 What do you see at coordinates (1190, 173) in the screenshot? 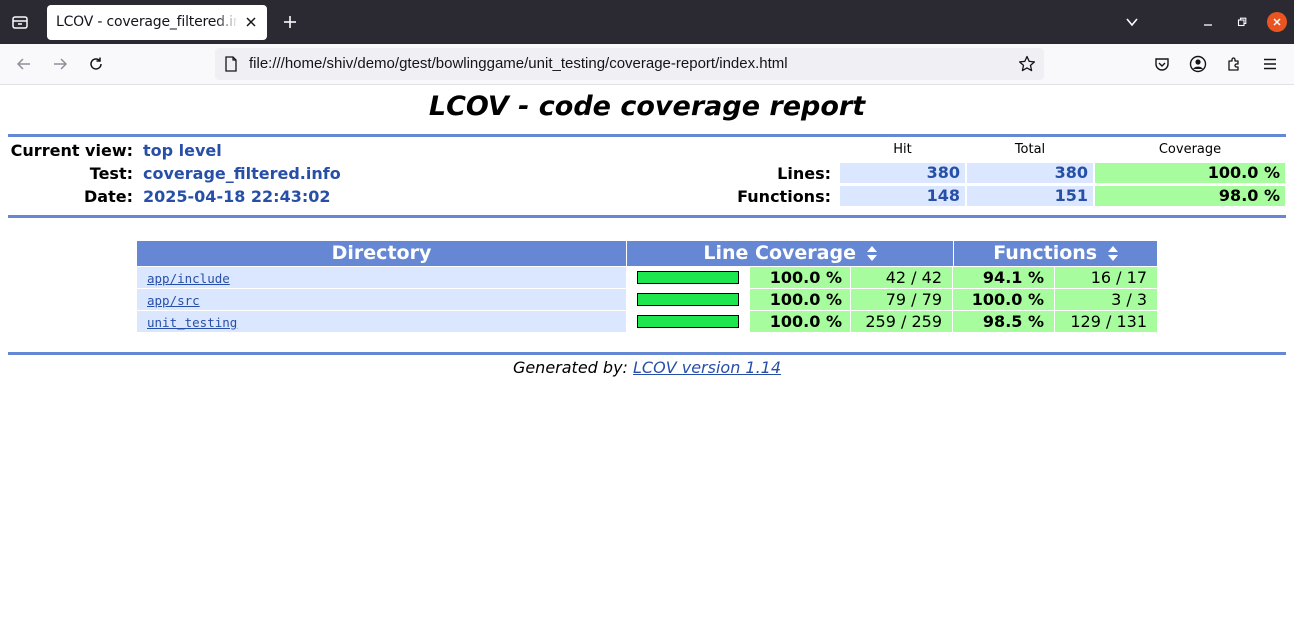
I see `lines-coverage: 100.0 %` at bounding box center [1190, 173].